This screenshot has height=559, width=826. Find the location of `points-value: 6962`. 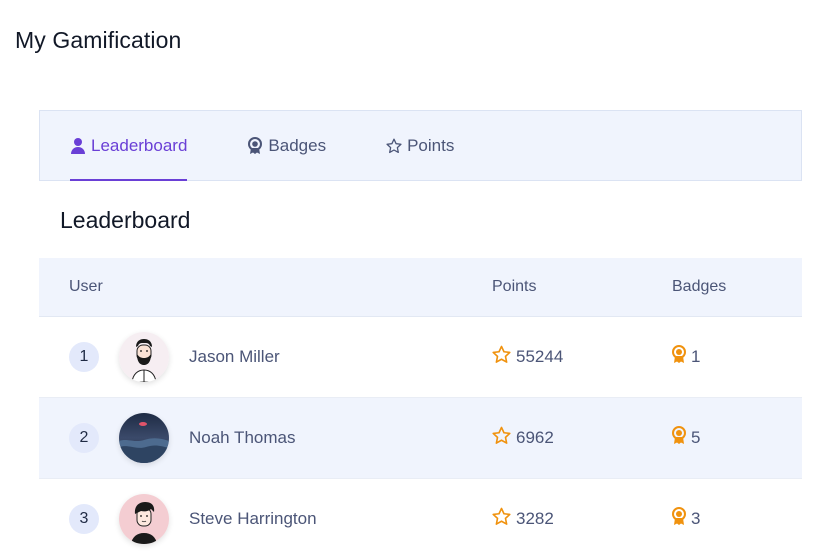

points-value: 6962 is located at coordinates (535, 437).